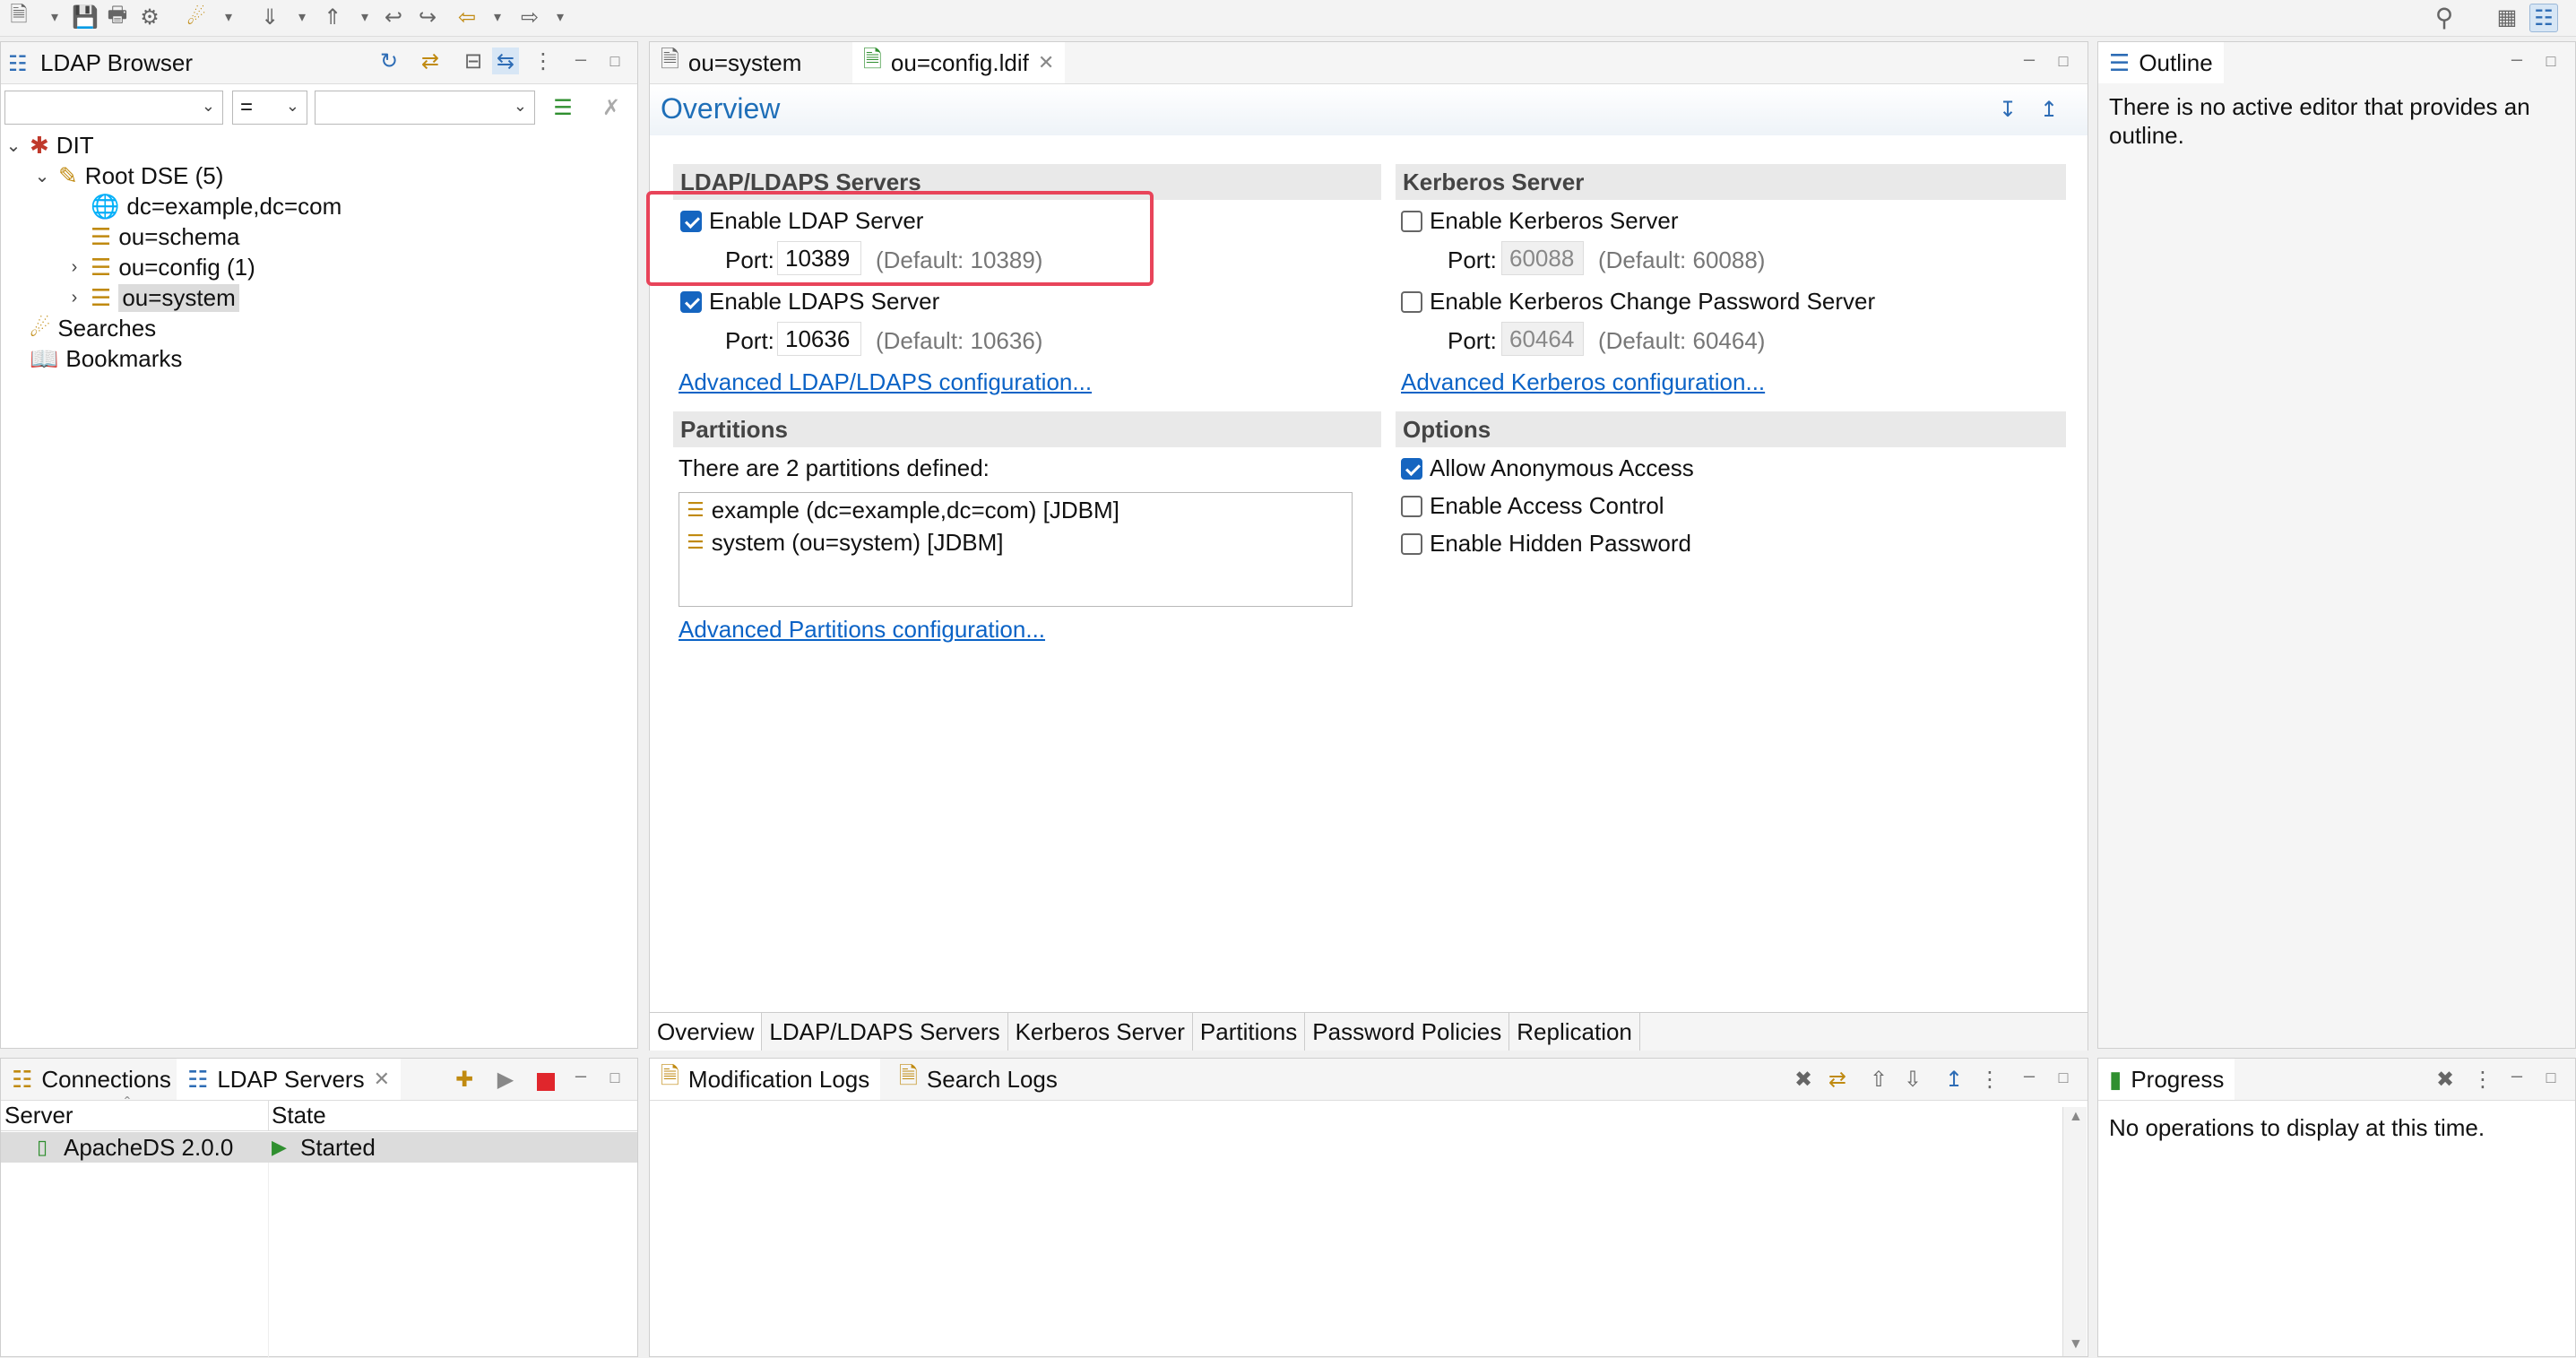 This screenshot has width=2576, height=1358. What do you see at coordinates (269, 17) in the screenshot?
I see `next-annotation-icon: ⇓` at bounding box center [269, 17].